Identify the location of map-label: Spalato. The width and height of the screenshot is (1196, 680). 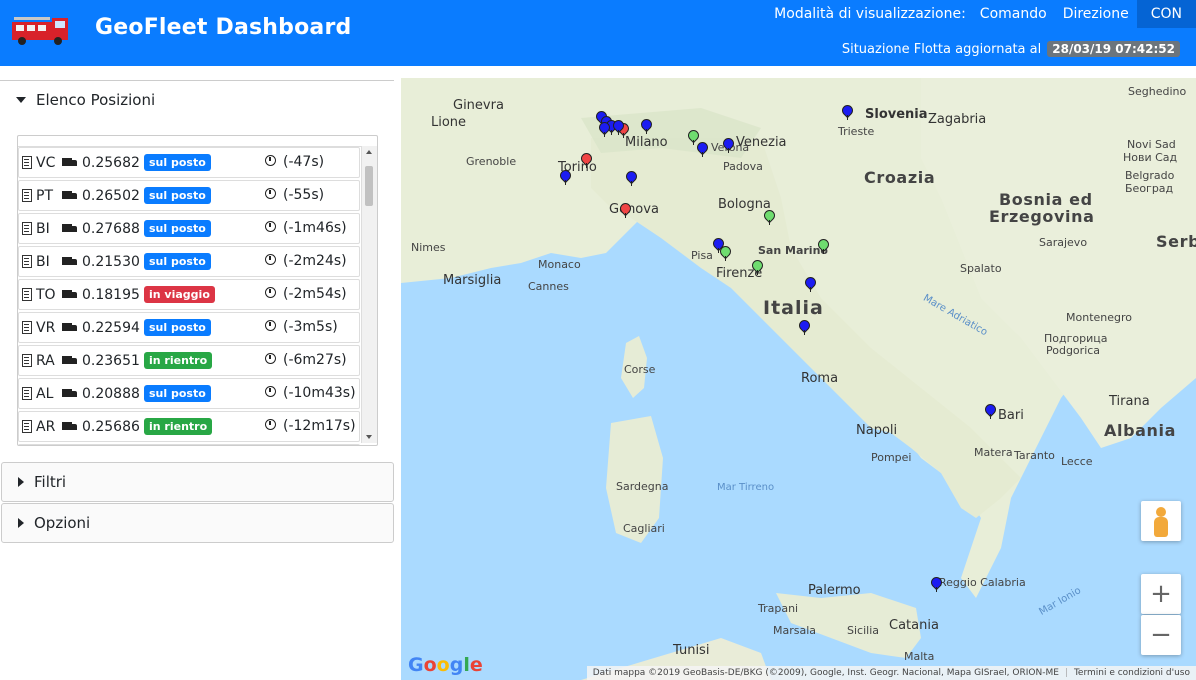
(981, 268).